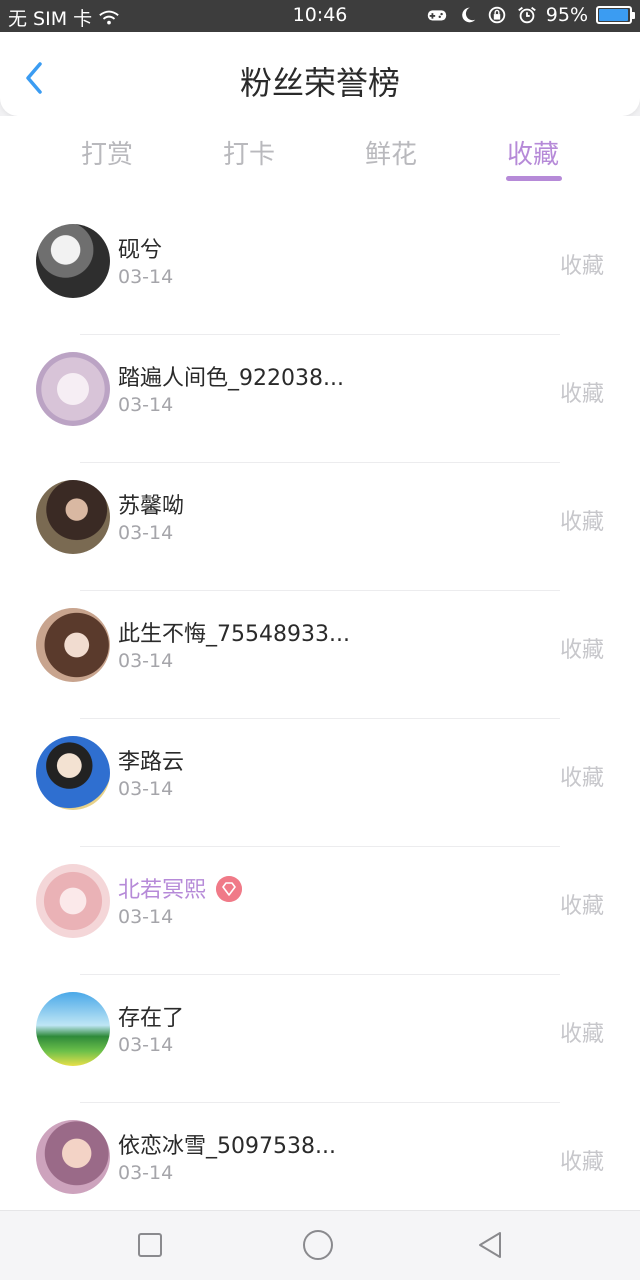  What do you see at coordinates (320, 910) in the screenshot?
I see `list-item: 北若冥熙 03-14 收藏` at bounding box center [320, 910].